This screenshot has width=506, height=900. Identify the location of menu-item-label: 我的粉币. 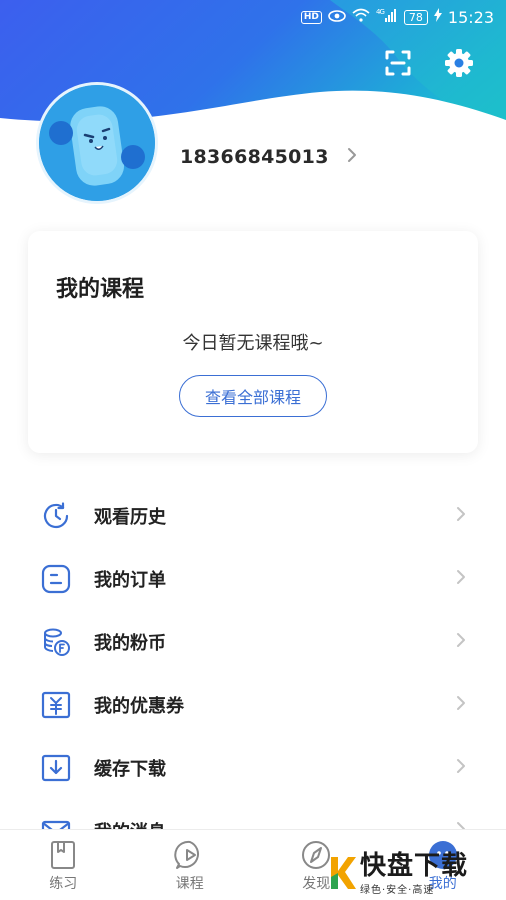
(130, 643).